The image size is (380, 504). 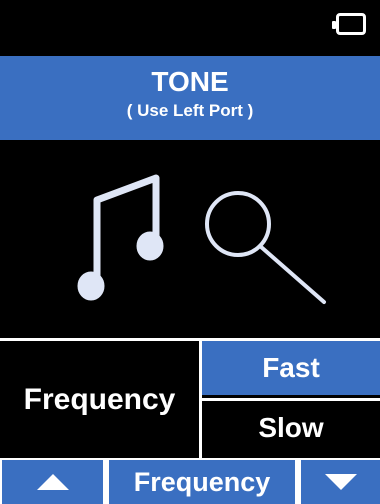 What do you see at coordinates (101, 398) in the screenshot?
I see `frequency-label: Frequency` at bounding box center [101, 398].